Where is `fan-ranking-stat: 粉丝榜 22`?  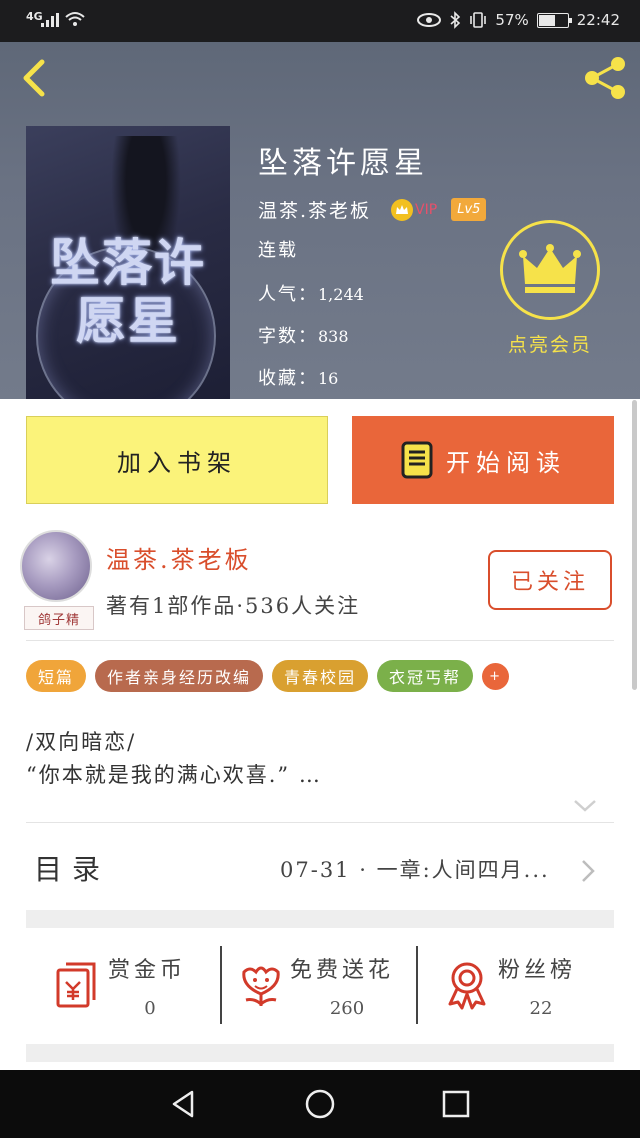
fan-ranking-stat: 粉丝榜 22 is located at coordinates (522, 986).